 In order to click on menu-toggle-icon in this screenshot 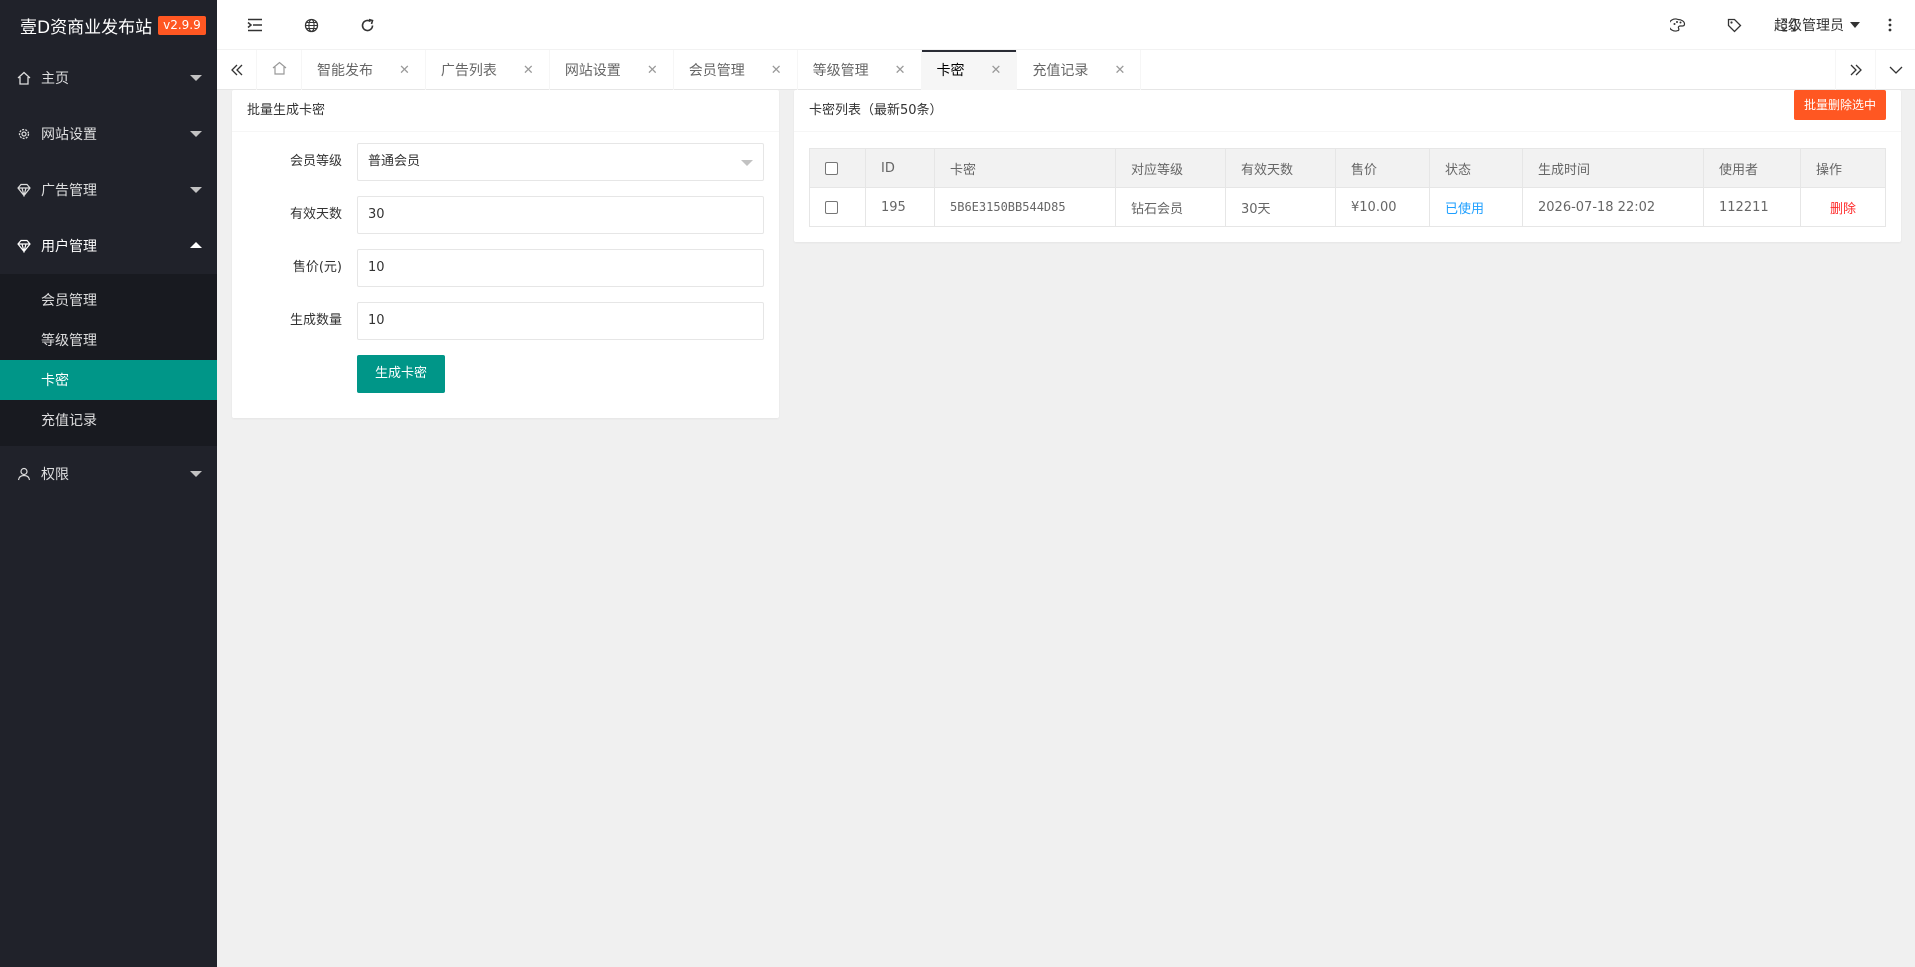, I will do `click(255, 25)`.